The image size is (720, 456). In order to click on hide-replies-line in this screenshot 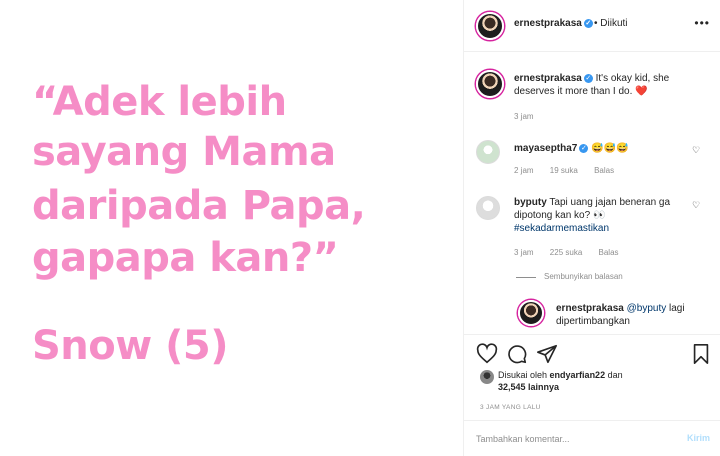, I will do `click(526, 277)`.